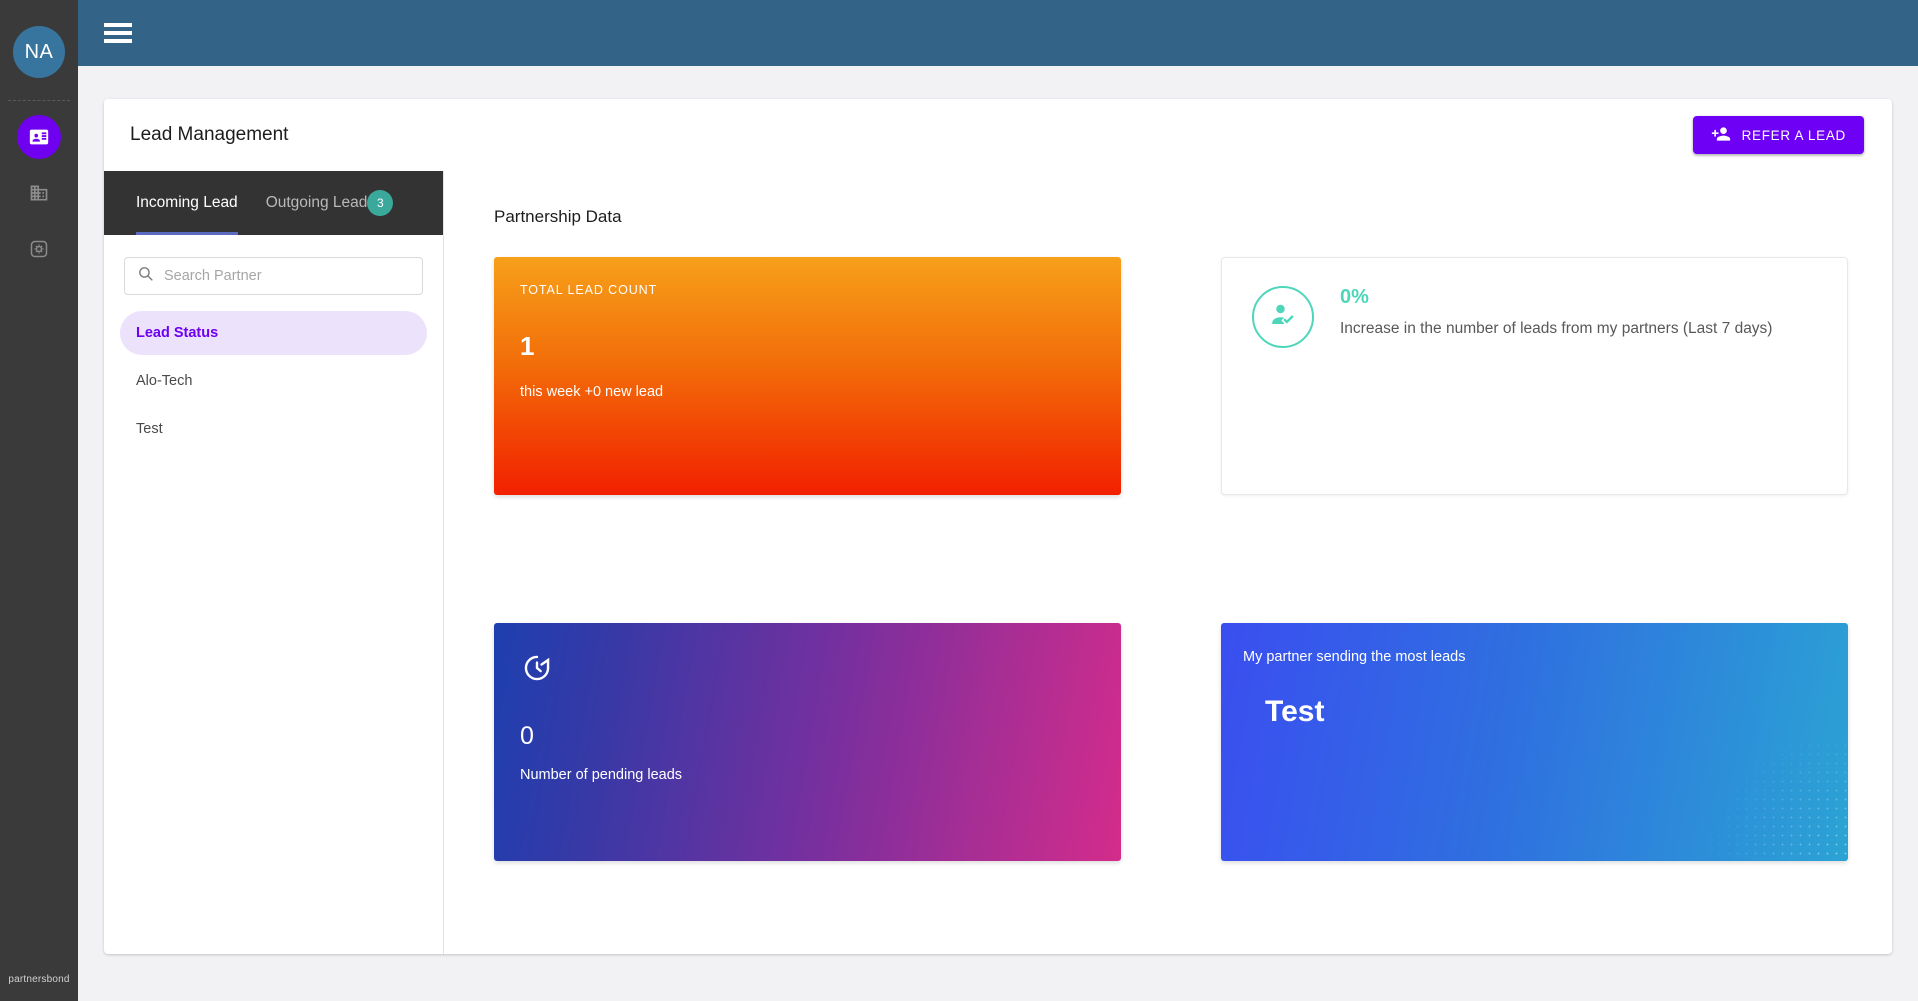  What do you see at coordinates (273, 333) in the screenshot?
I see `partner-item-lead-status: Lead Status` at bounding box center [273, 333].